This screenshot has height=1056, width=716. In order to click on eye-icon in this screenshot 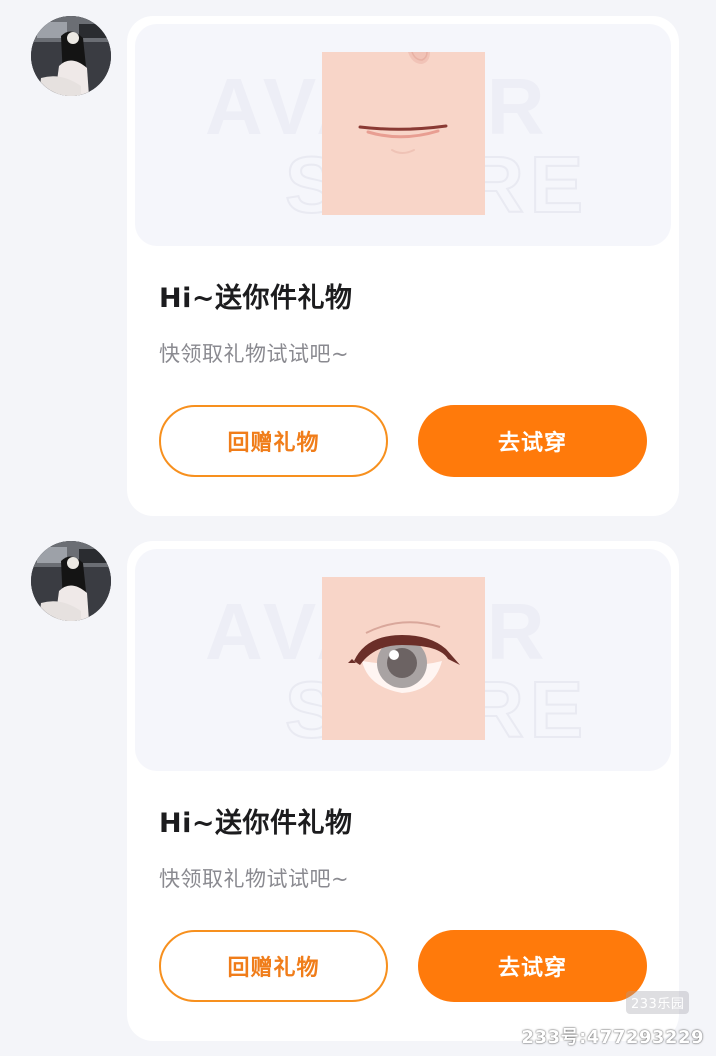, I will do `click(403, 658)`.